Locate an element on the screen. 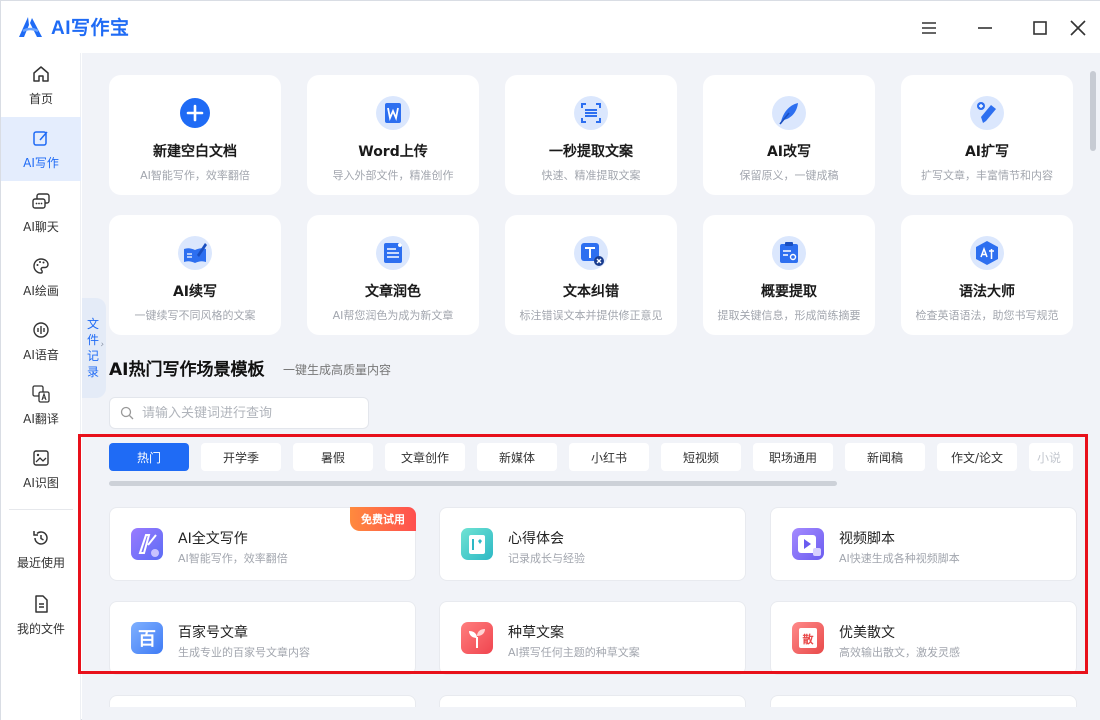 The width and height of the screenshot is (1100, 720). menu-button is located at coordinates (929, 28).